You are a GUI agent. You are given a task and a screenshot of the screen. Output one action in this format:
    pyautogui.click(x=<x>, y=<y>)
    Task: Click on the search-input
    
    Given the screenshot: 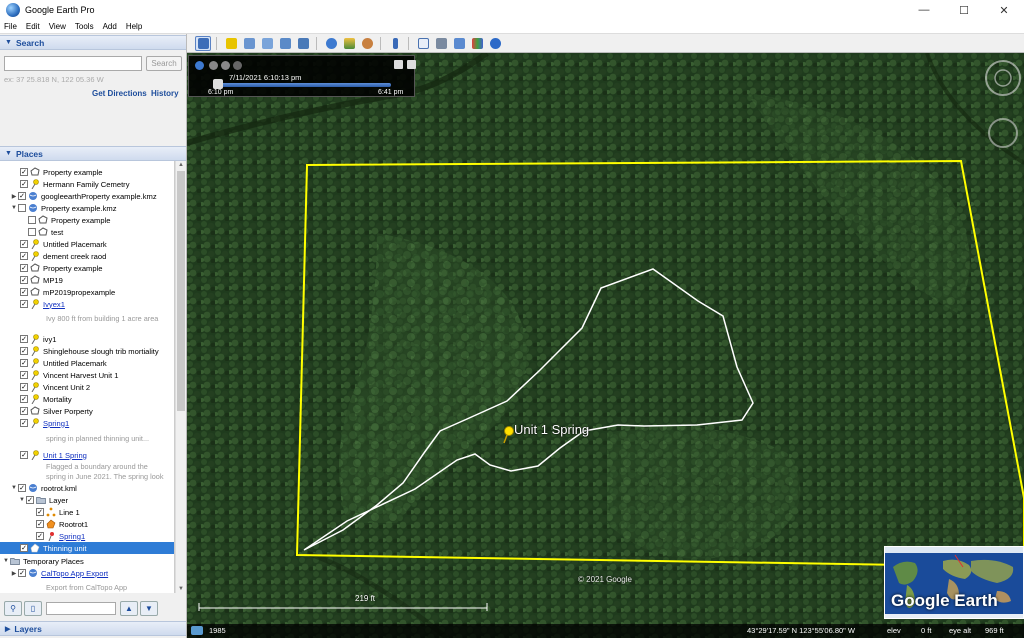 What is the action you would take?
    pyautogui.click(x=73, y=63)
    